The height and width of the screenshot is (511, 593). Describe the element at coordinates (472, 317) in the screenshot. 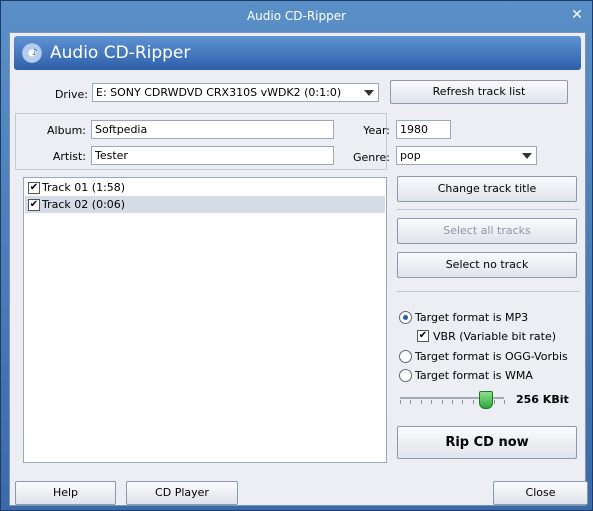

I see `format-mp3-label: Target format is MP3` at that location.